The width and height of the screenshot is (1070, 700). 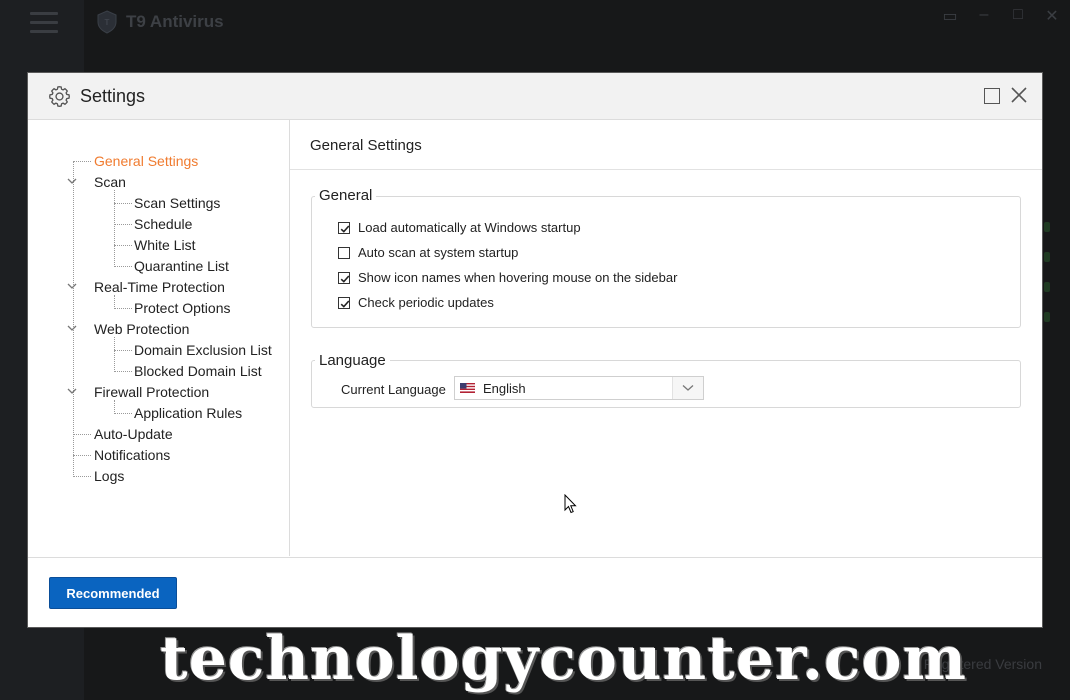 I want to click on tree-item-application-rules: Application Rules, so click(x=188, y=413).